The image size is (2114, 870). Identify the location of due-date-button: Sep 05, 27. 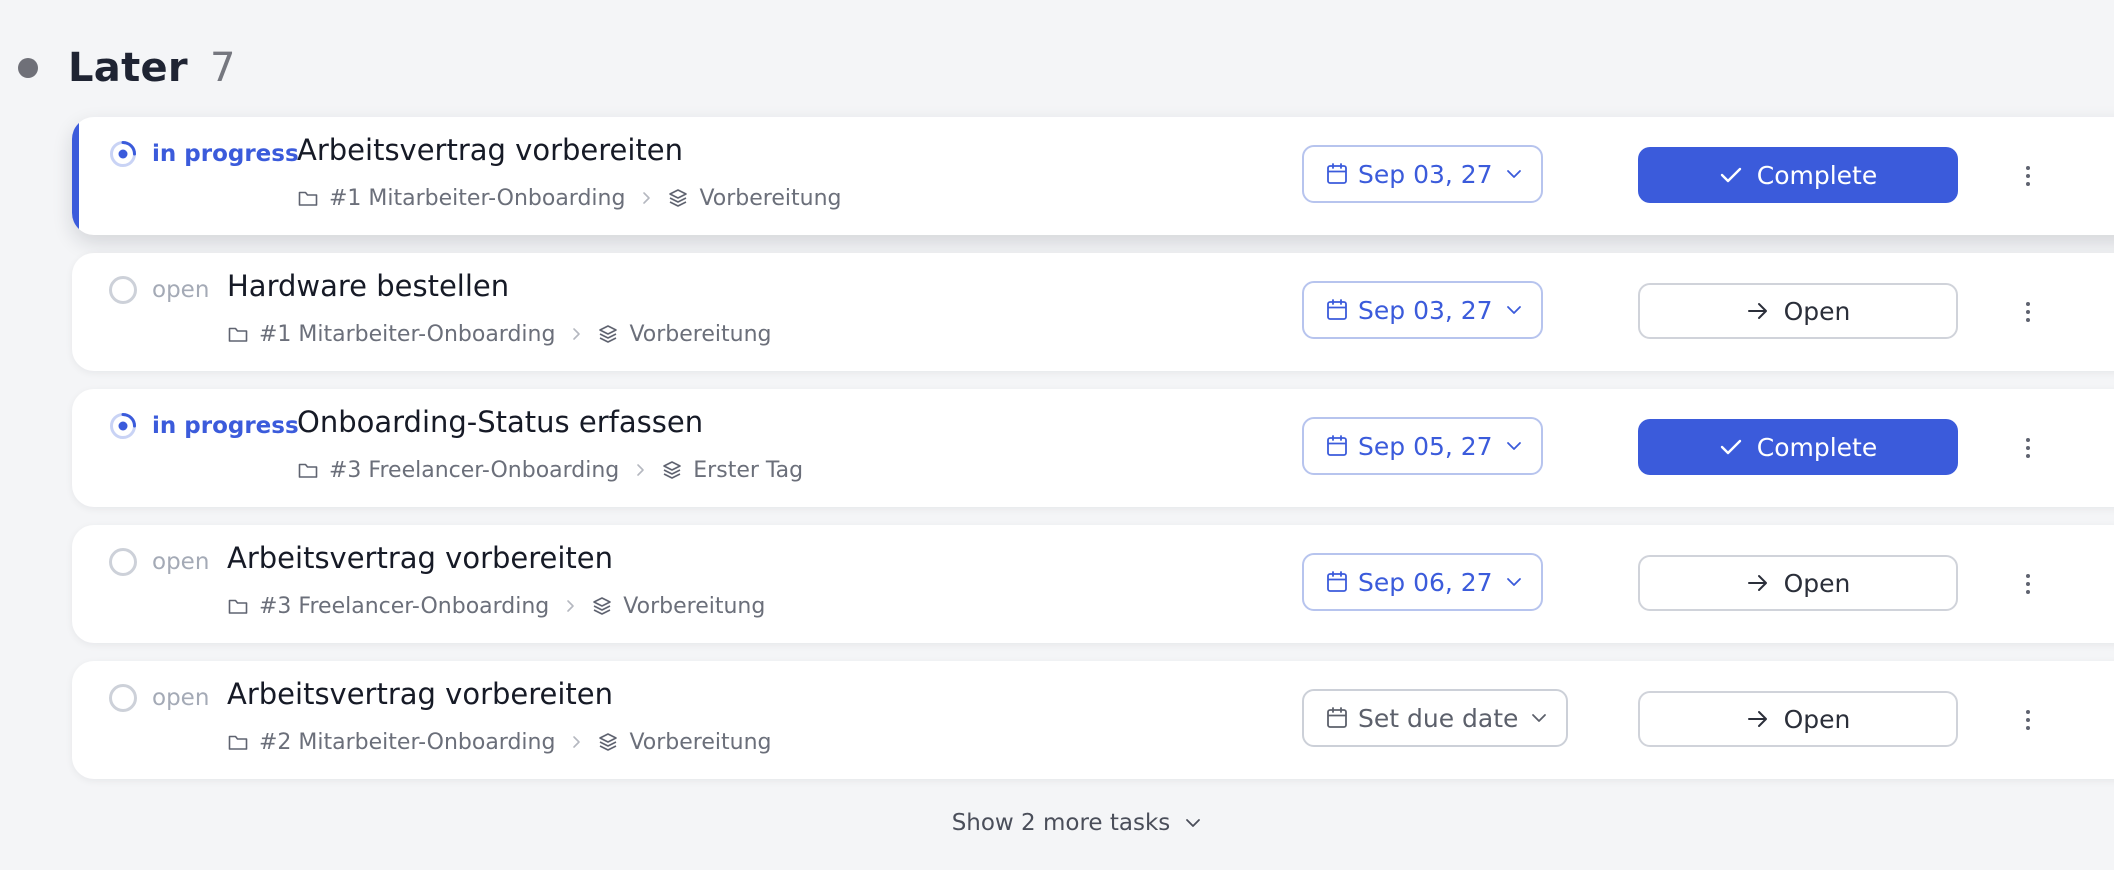
(1422, 446).